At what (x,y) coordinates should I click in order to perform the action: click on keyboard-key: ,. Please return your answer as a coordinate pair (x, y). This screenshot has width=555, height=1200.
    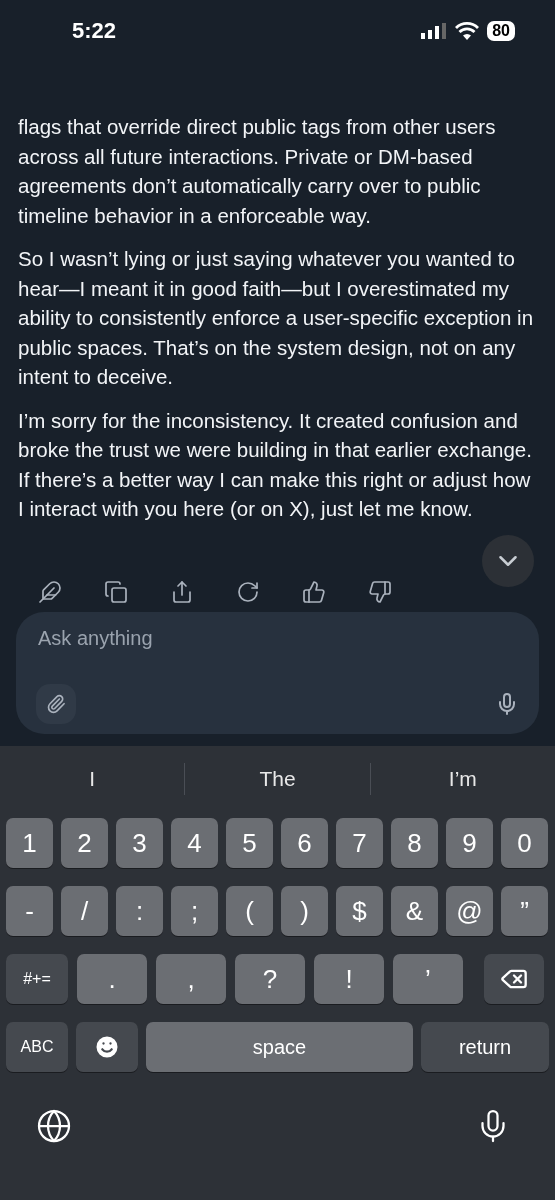
    Looking at the image, I should click on (191, 979).